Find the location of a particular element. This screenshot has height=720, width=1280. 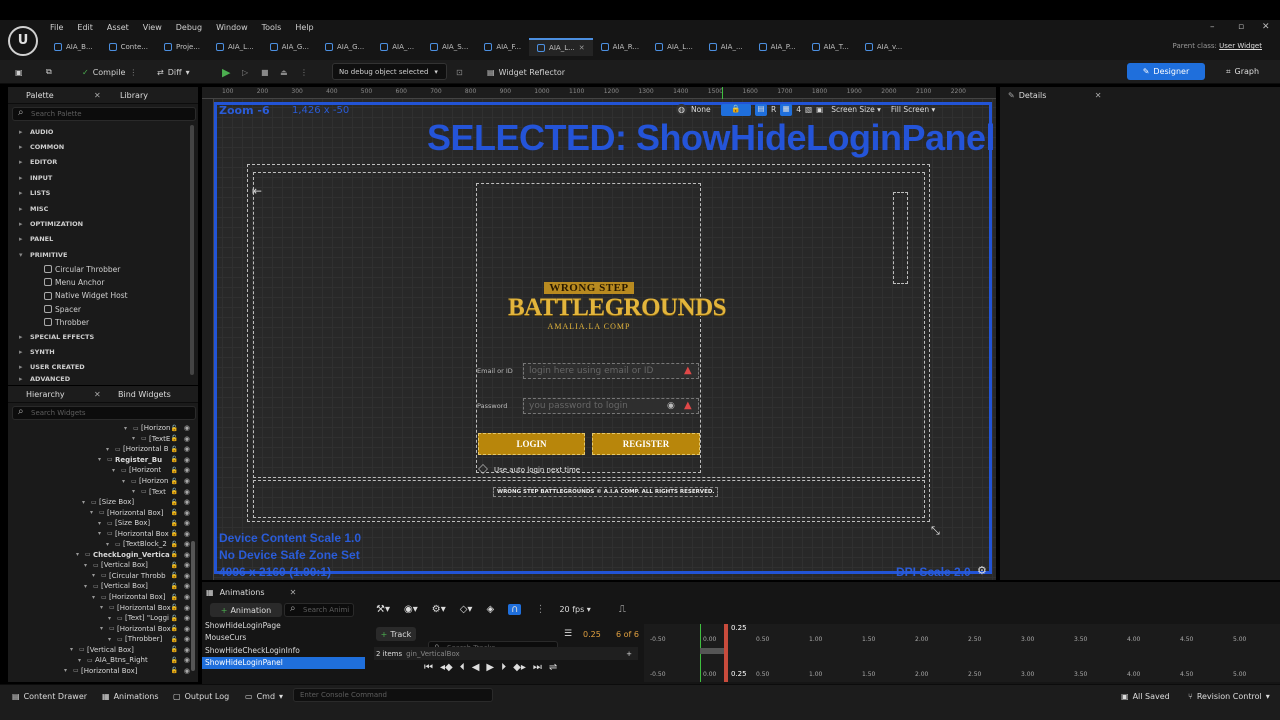

hierarchy-row: ▾ ▭ [Horizont 🔓 ◉ is located at coordinates (100, 470).